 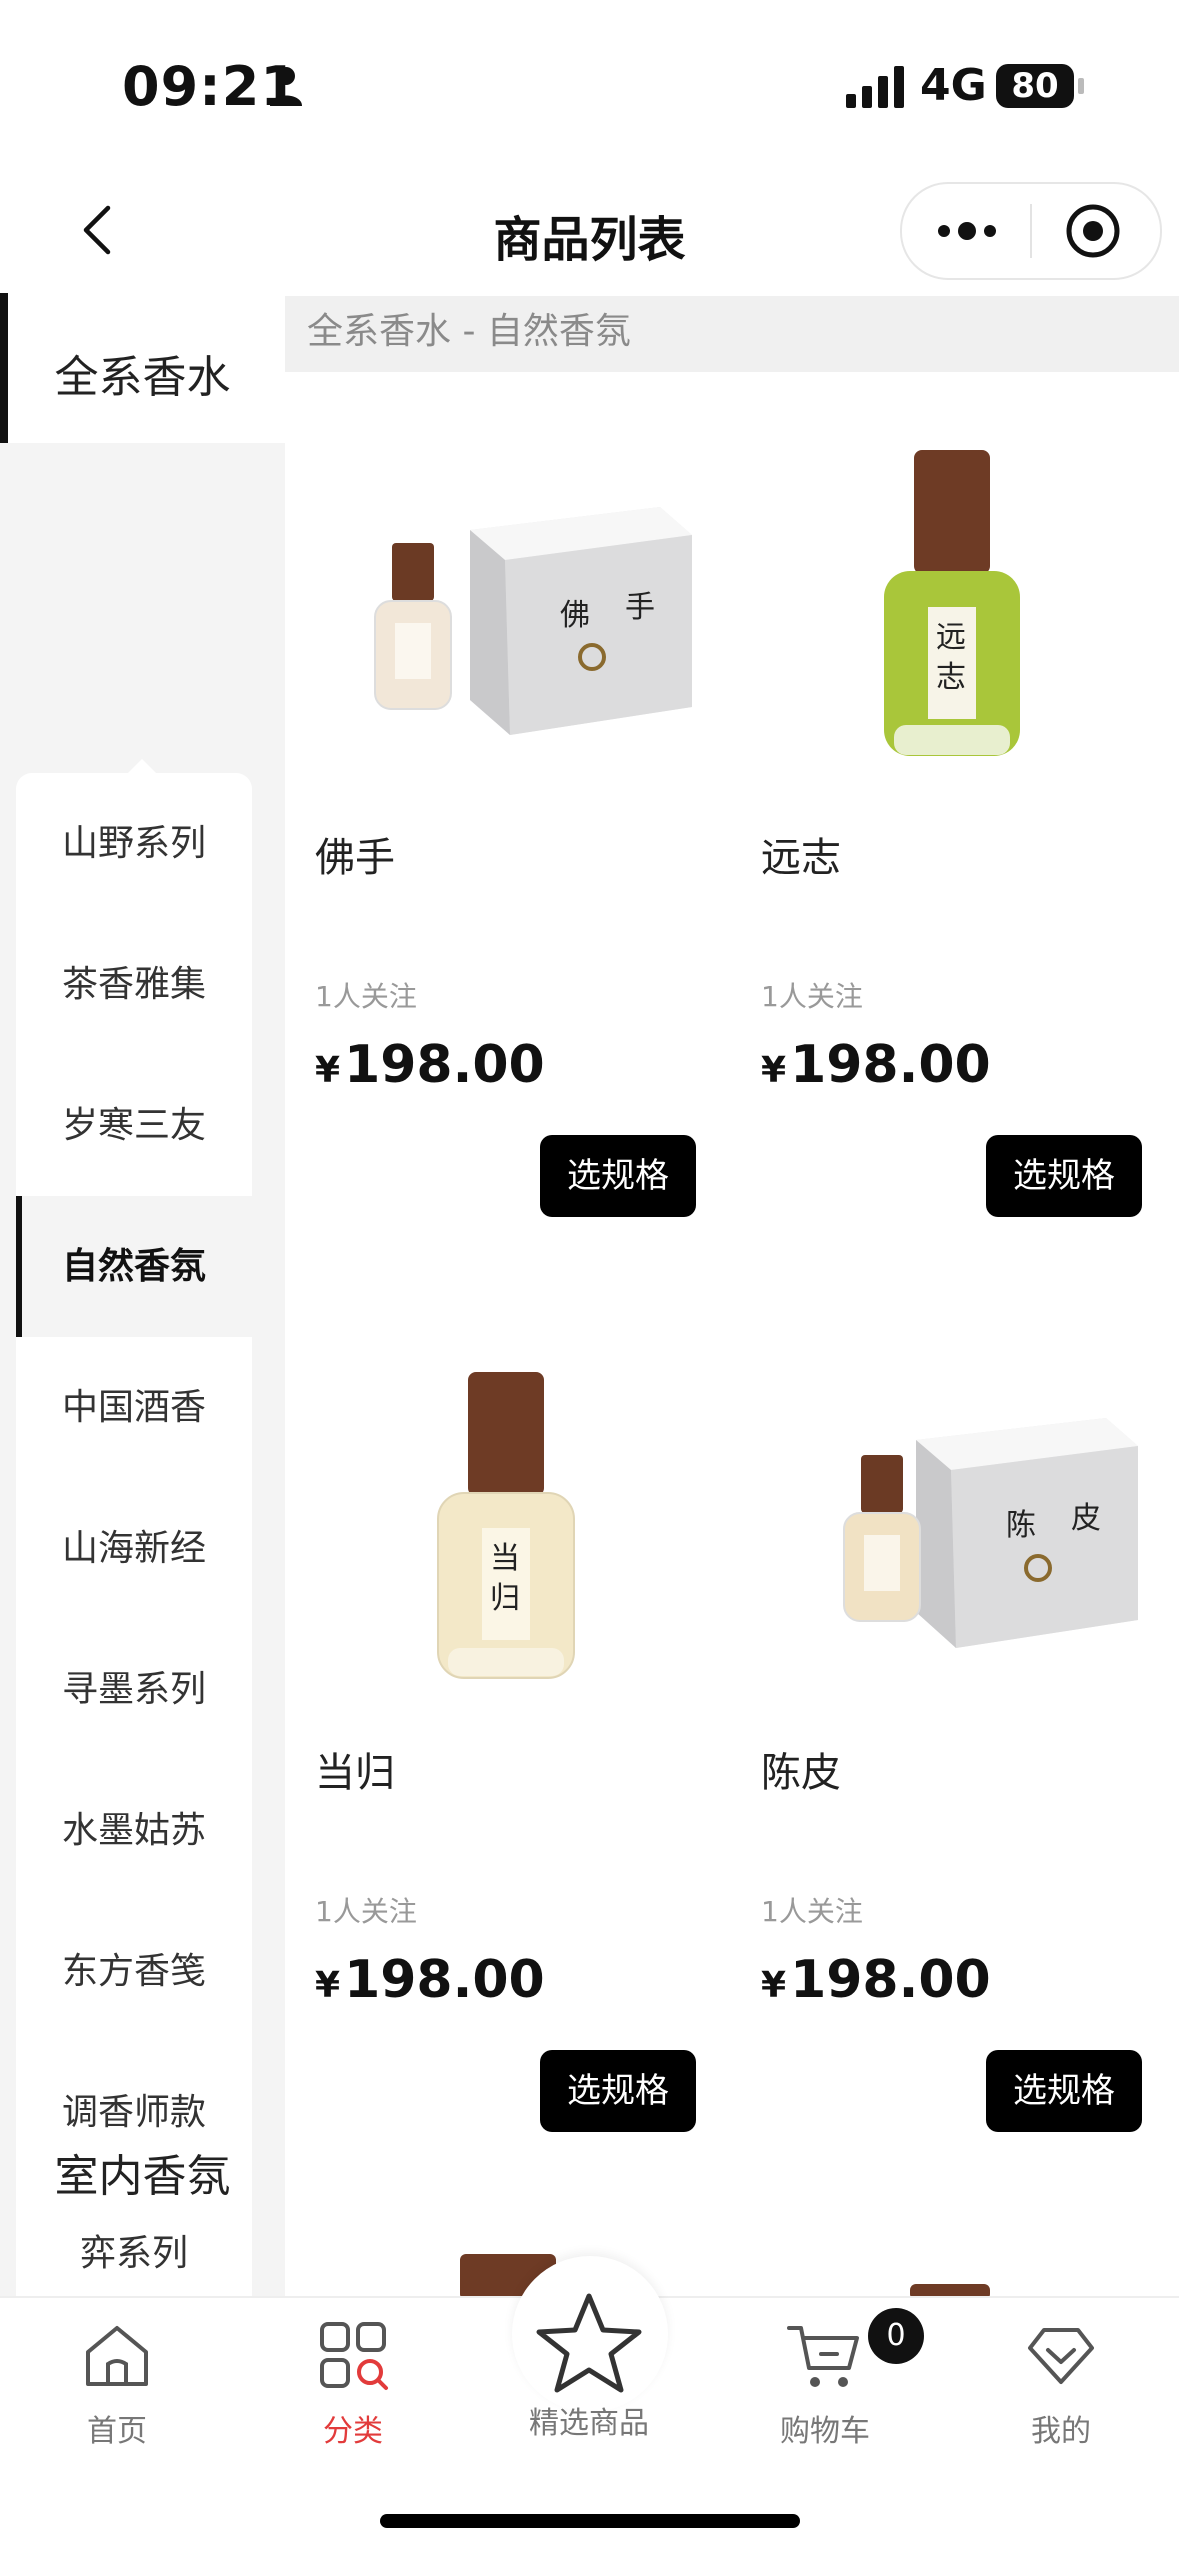 What do you see at coordinates (355, 858) in the screenshot?
I see `product-name: 佛手` at bounding box center [355, 858].